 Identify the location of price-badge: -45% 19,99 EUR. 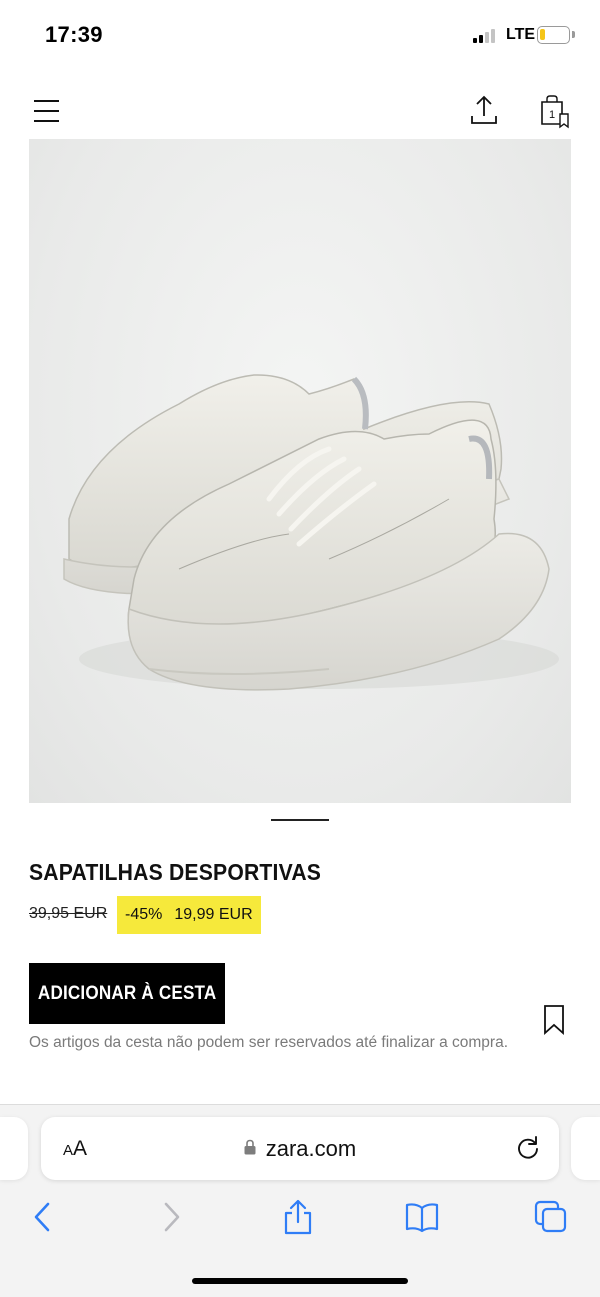
(189, 915).